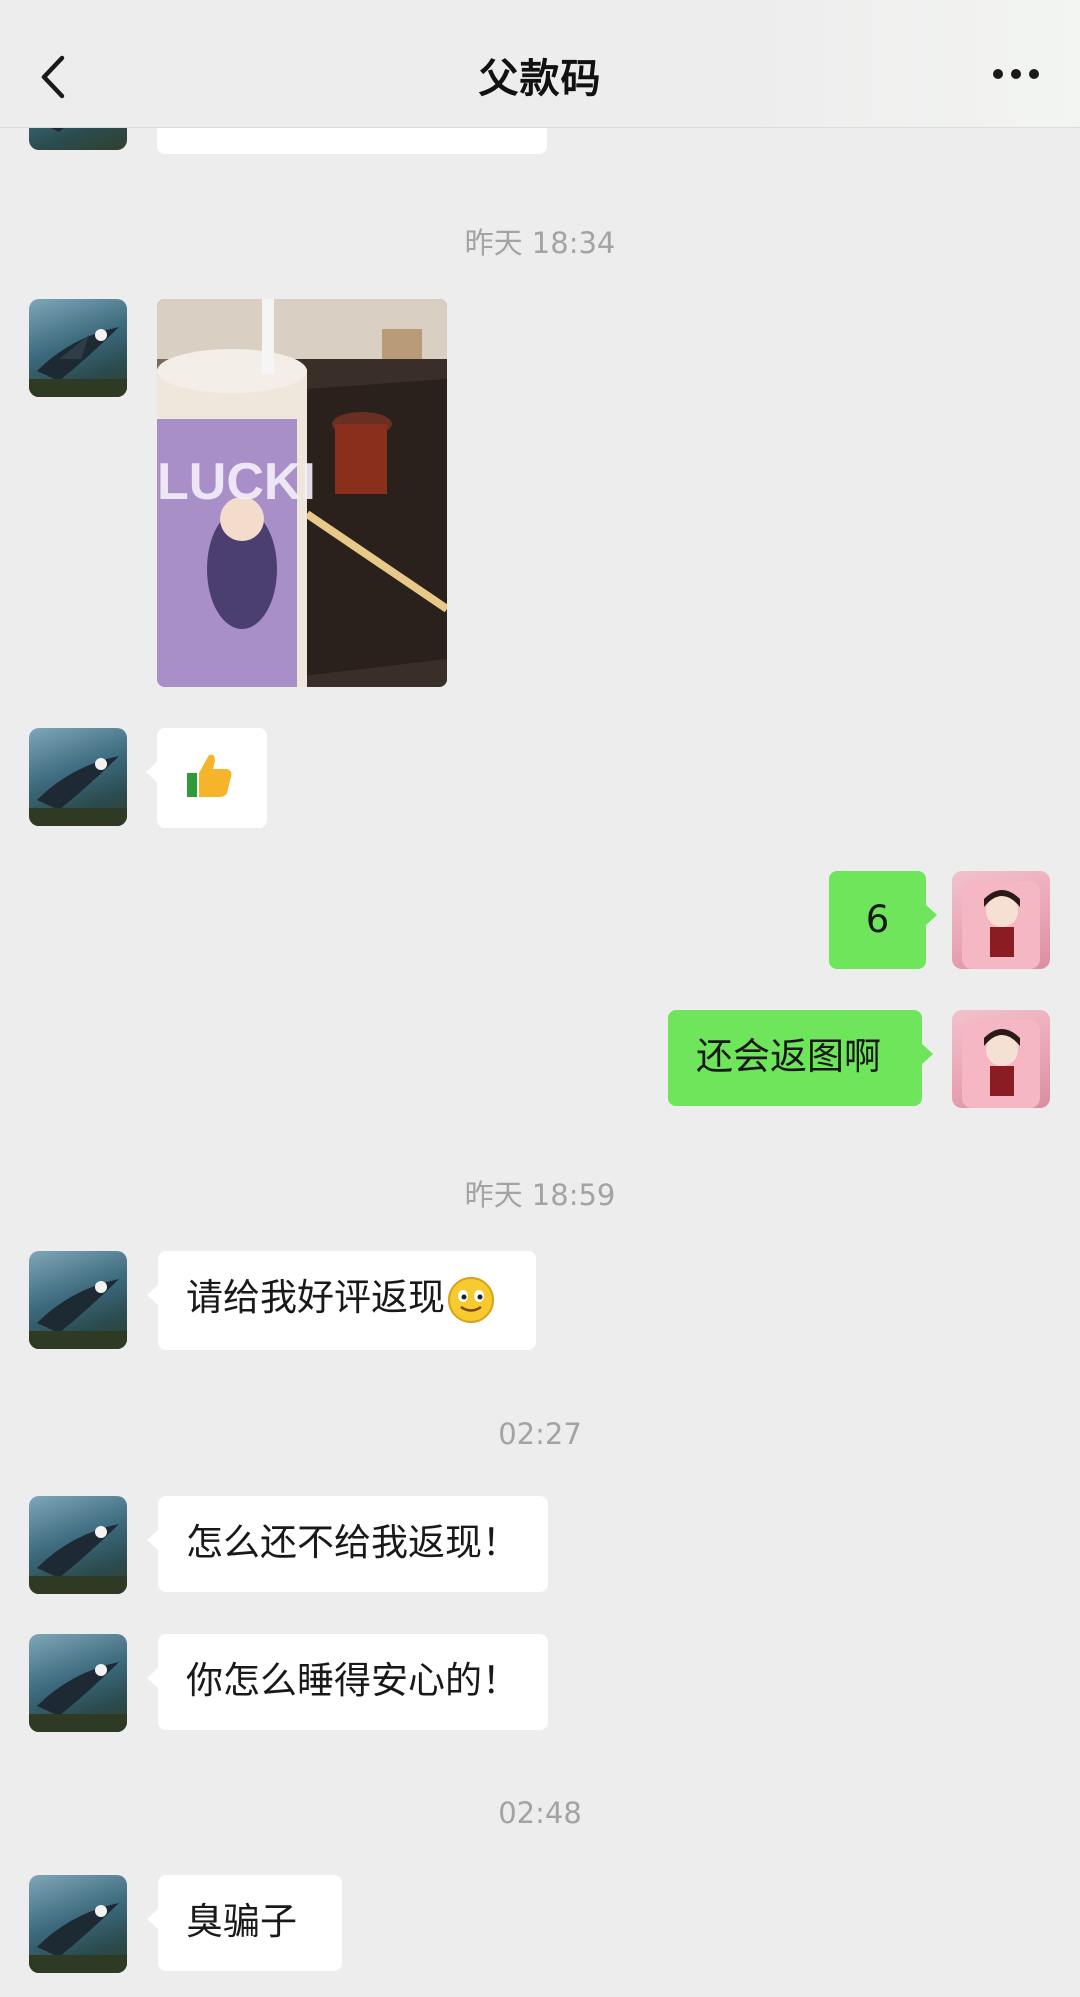 This screenshot has width=1080, height=1997. I want to click on reply-bubble: 还会返图啊, so click(800, 1058).